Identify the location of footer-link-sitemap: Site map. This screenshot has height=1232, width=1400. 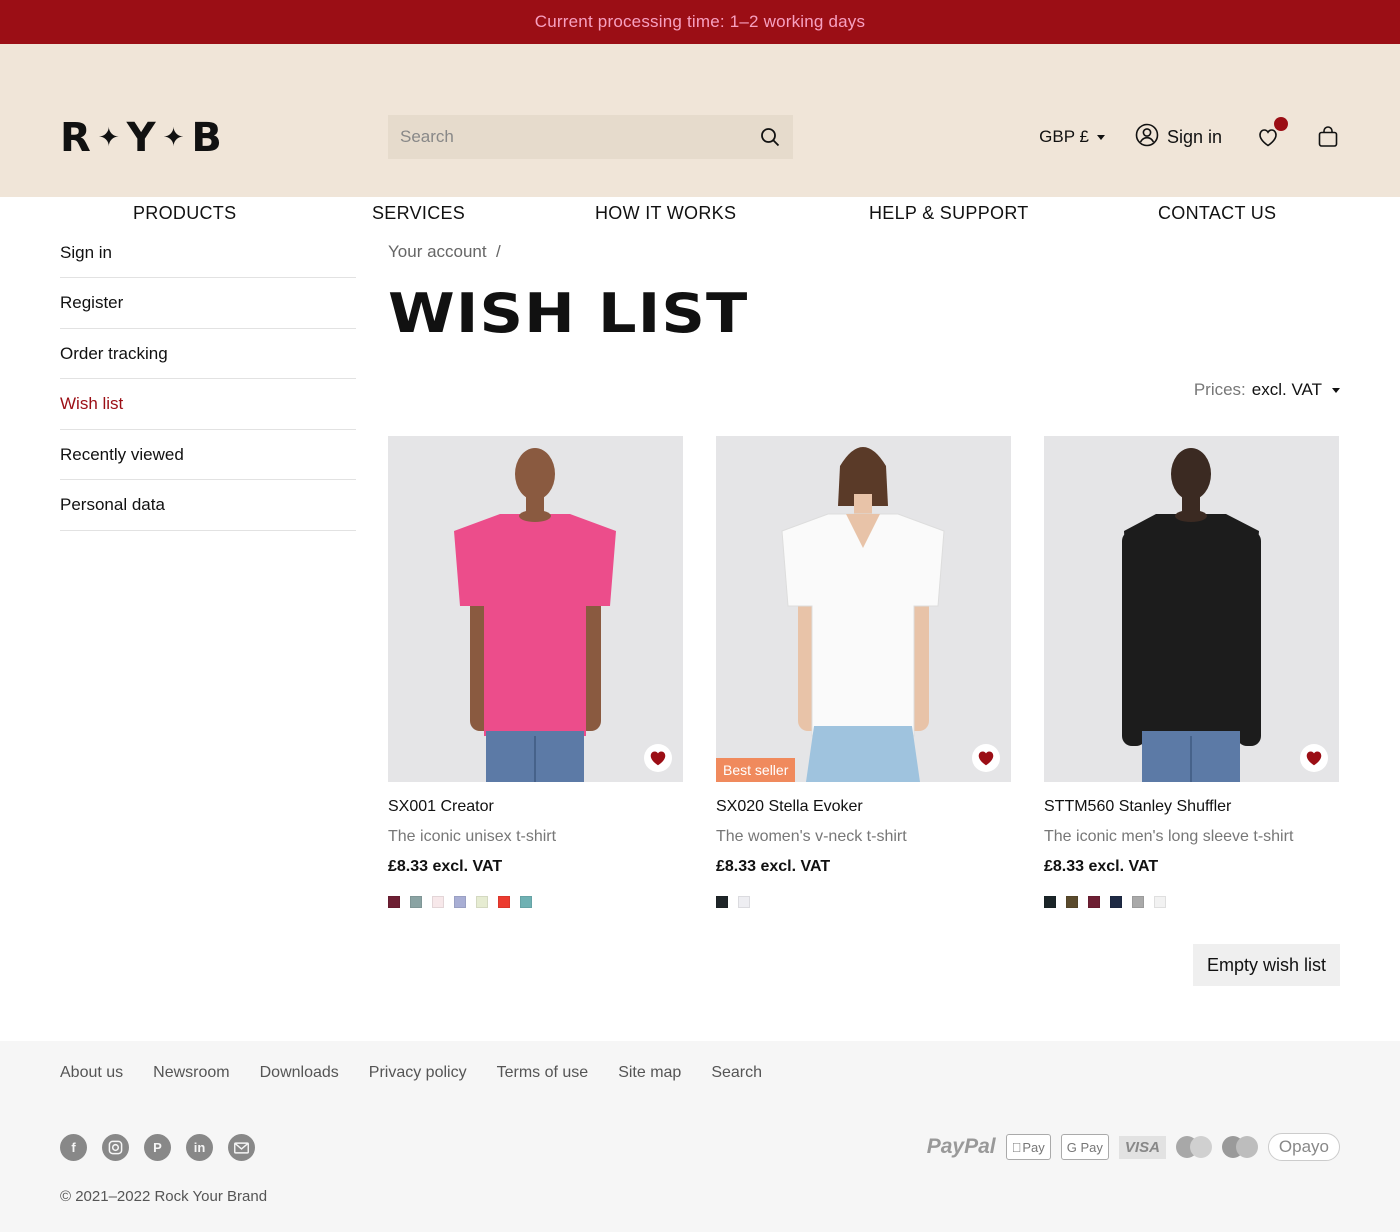
(649, 1073).